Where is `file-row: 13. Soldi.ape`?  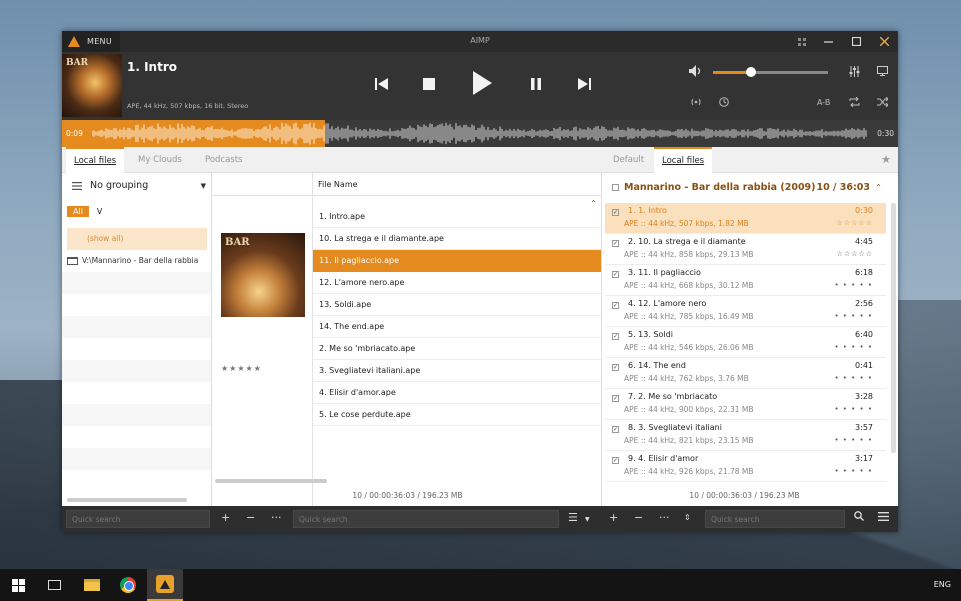 file-row: 13. Soldi.ape is located at coordinates (457, 305).